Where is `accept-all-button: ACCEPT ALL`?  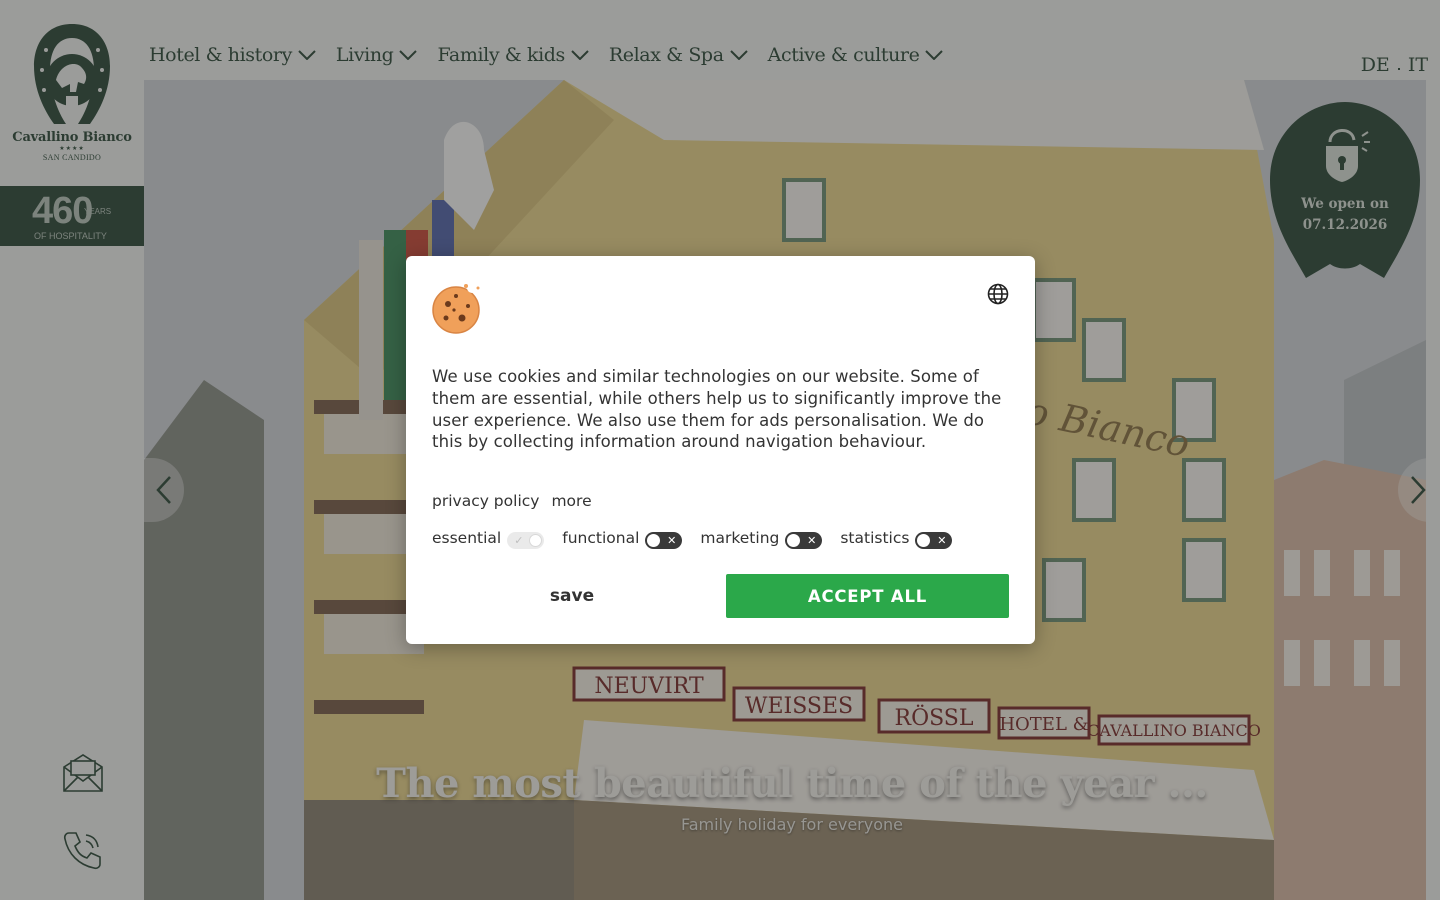
accept-all-button: ACCEPT ALL is located at coordinates (867, 596).